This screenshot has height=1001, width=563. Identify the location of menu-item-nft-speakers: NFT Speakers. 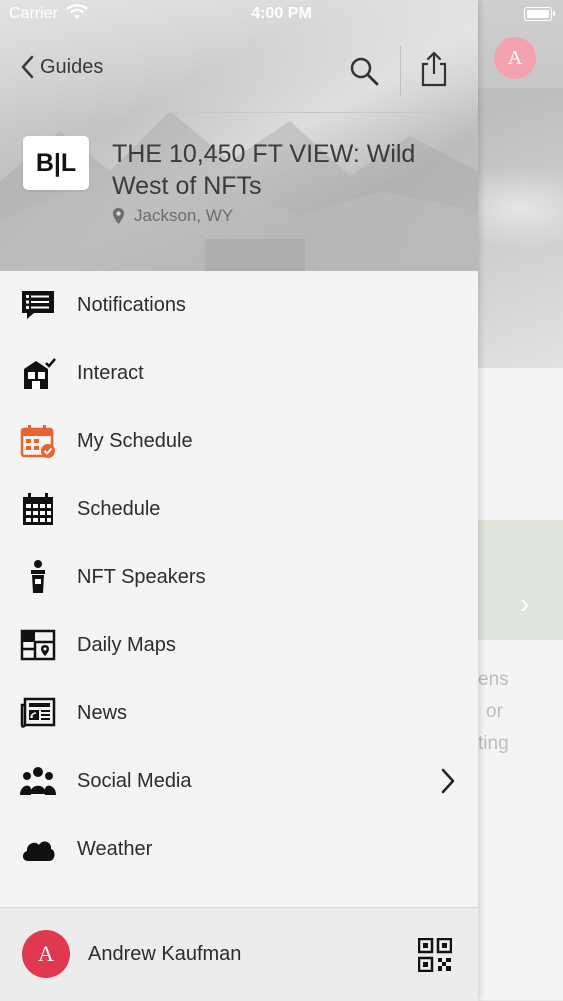
(239, 577).